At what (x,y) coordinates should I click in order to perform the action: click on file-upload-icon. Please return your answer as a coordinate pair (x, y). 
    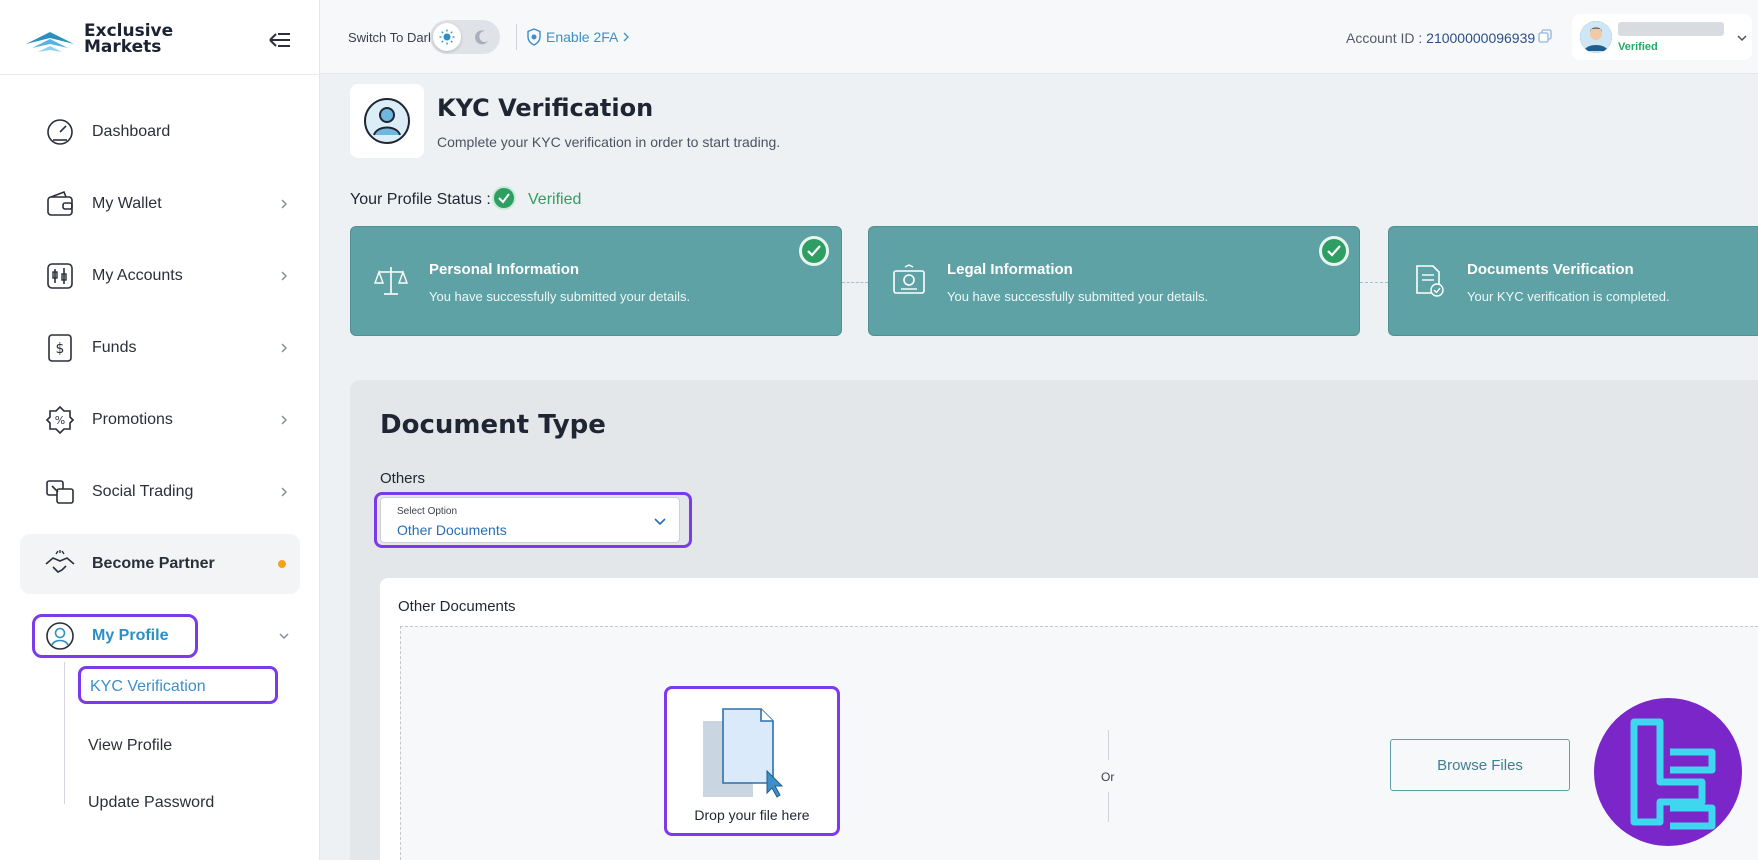
    Looking at the image, I should click on (743, 753).